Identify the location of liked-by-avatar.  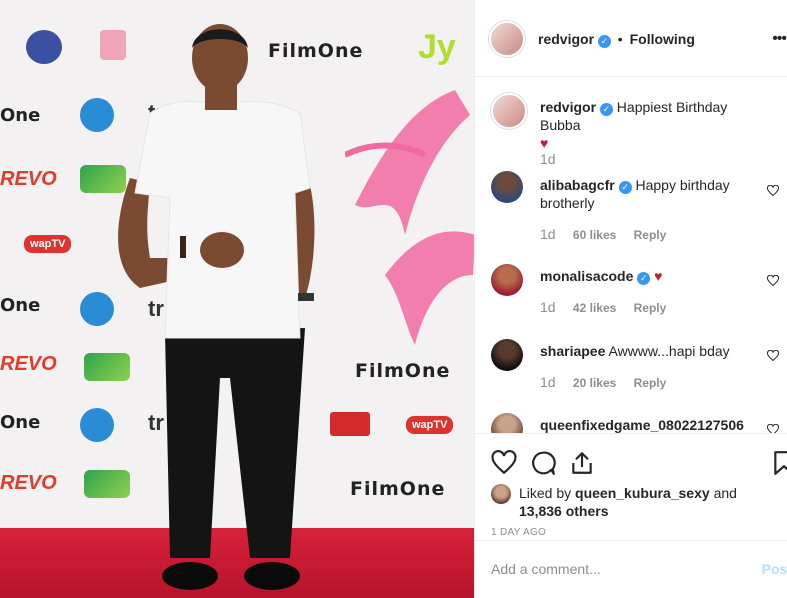
(501, 494).